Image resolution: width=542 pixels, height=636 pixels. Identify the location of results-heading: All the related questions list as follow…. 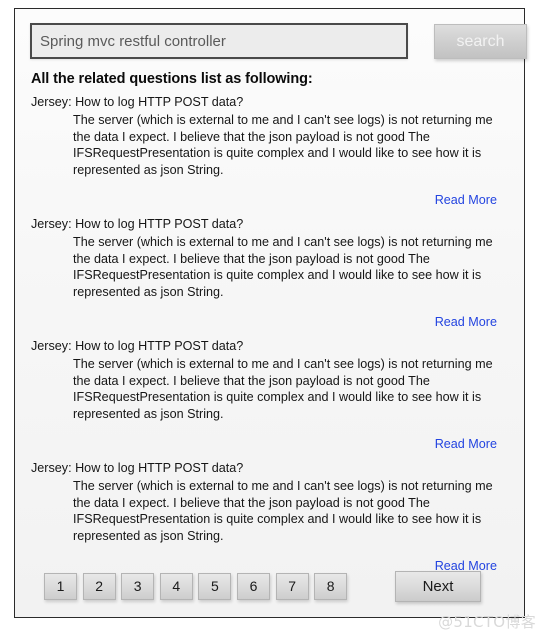
(172, 79).